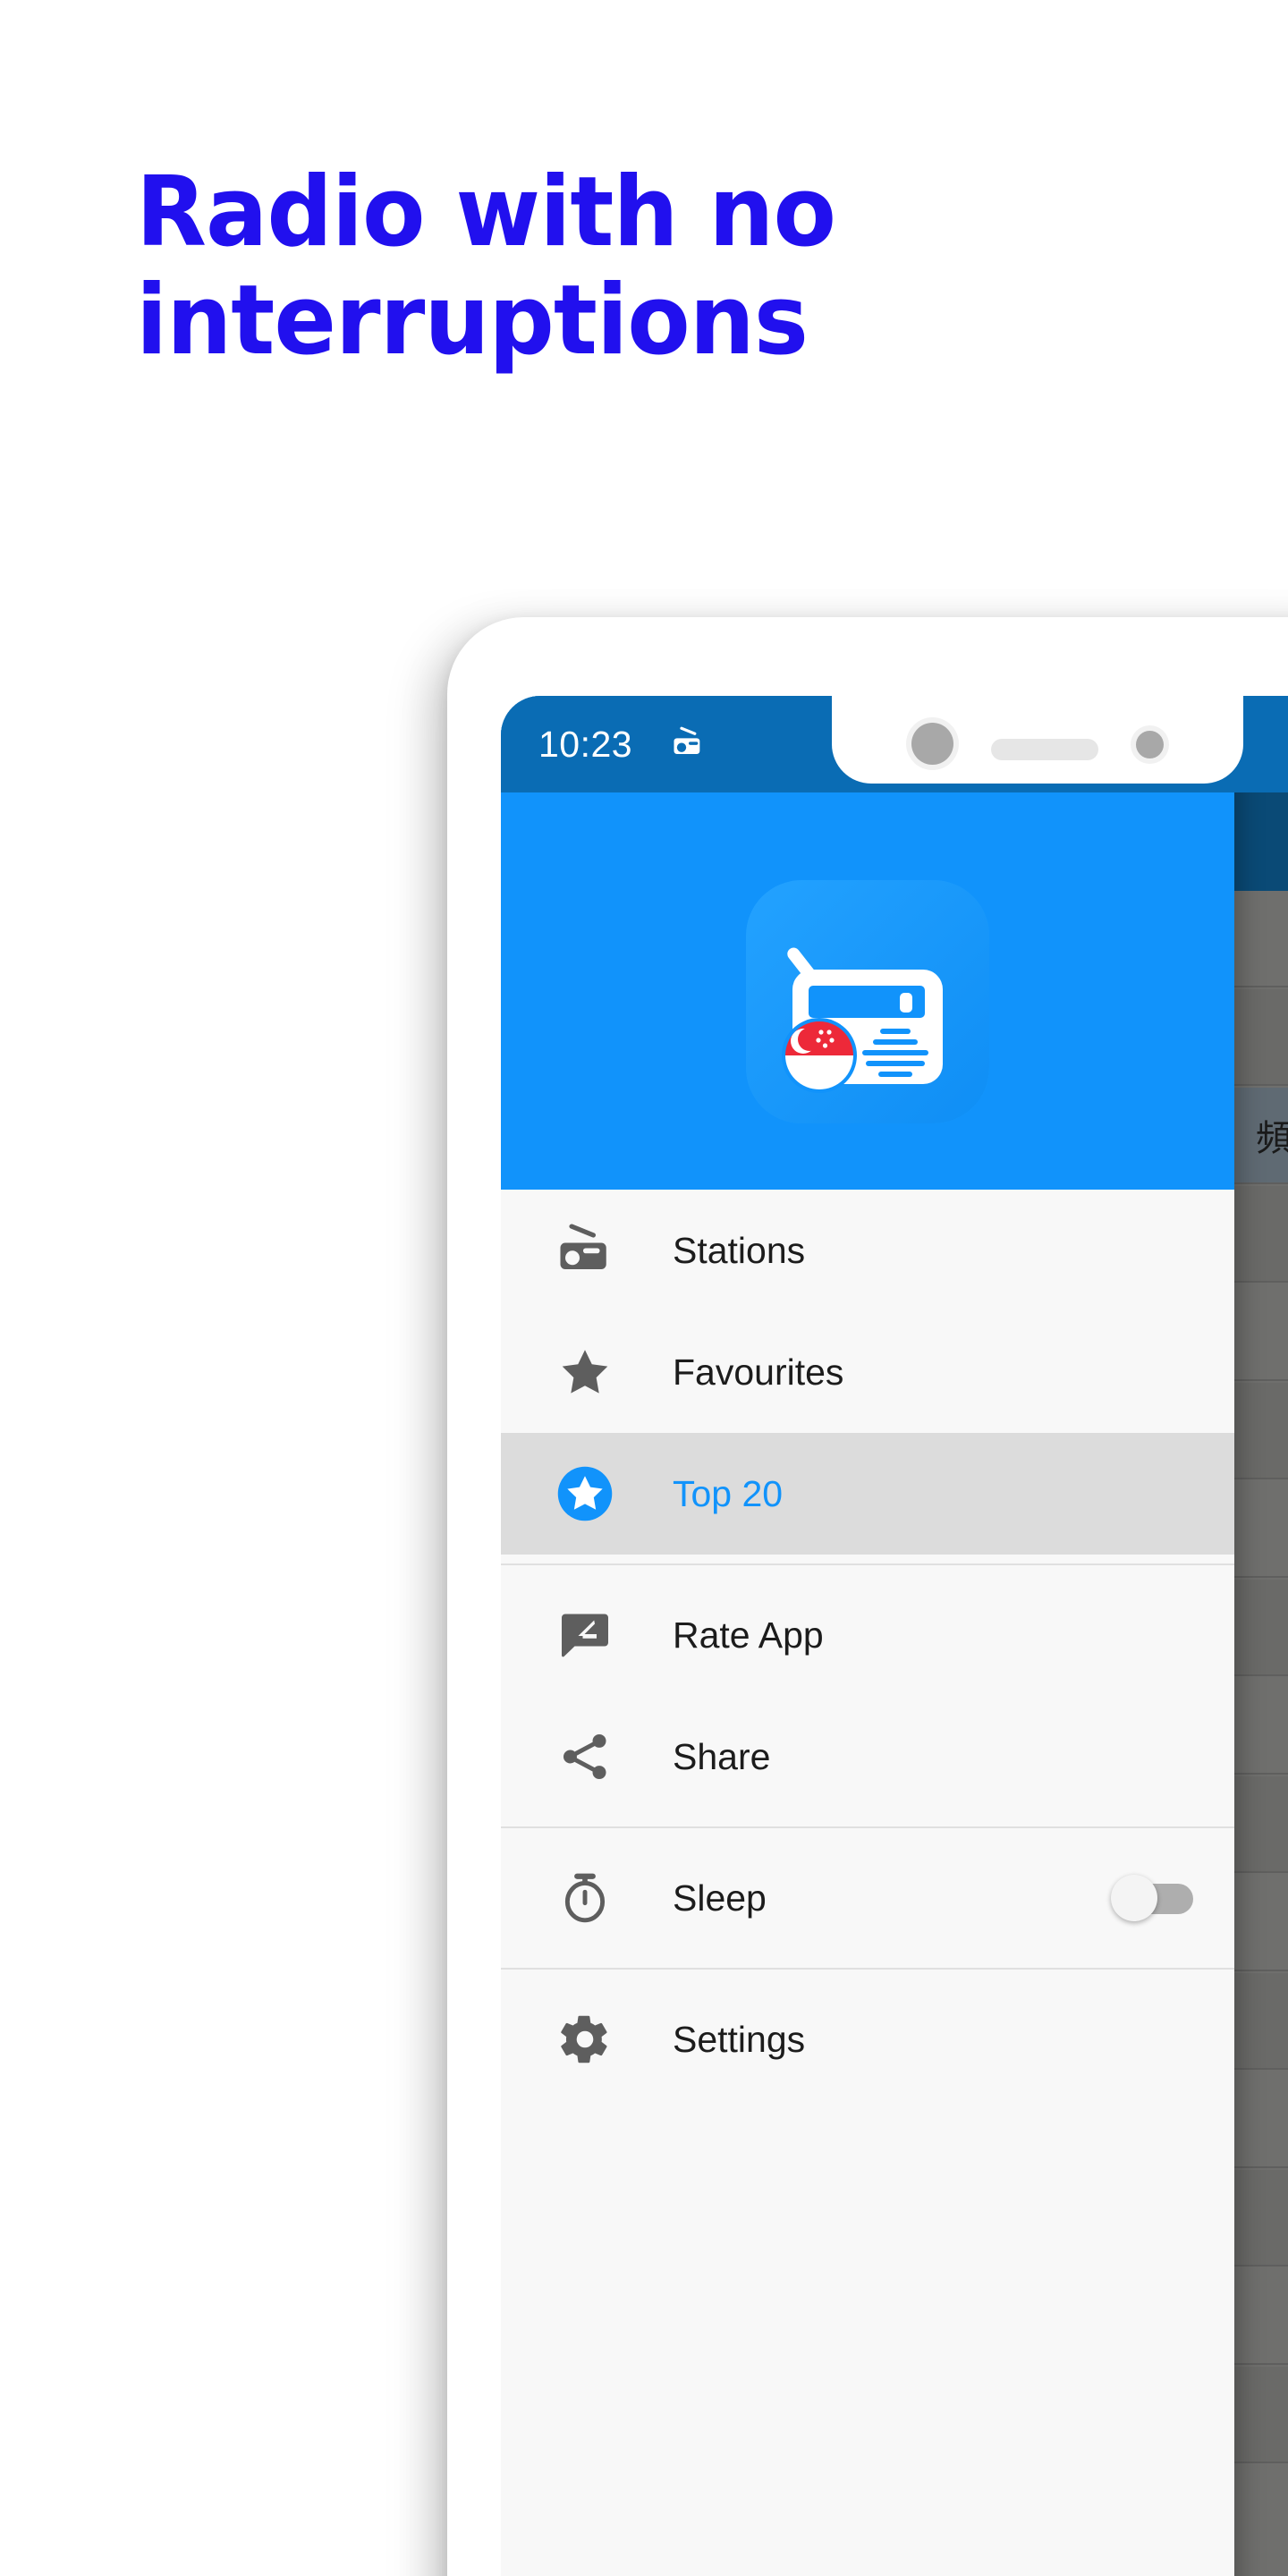 This screenshot has width=1288, height=2576. I want to click on background-list-row-label: 頻道, so click(1272, 1138).